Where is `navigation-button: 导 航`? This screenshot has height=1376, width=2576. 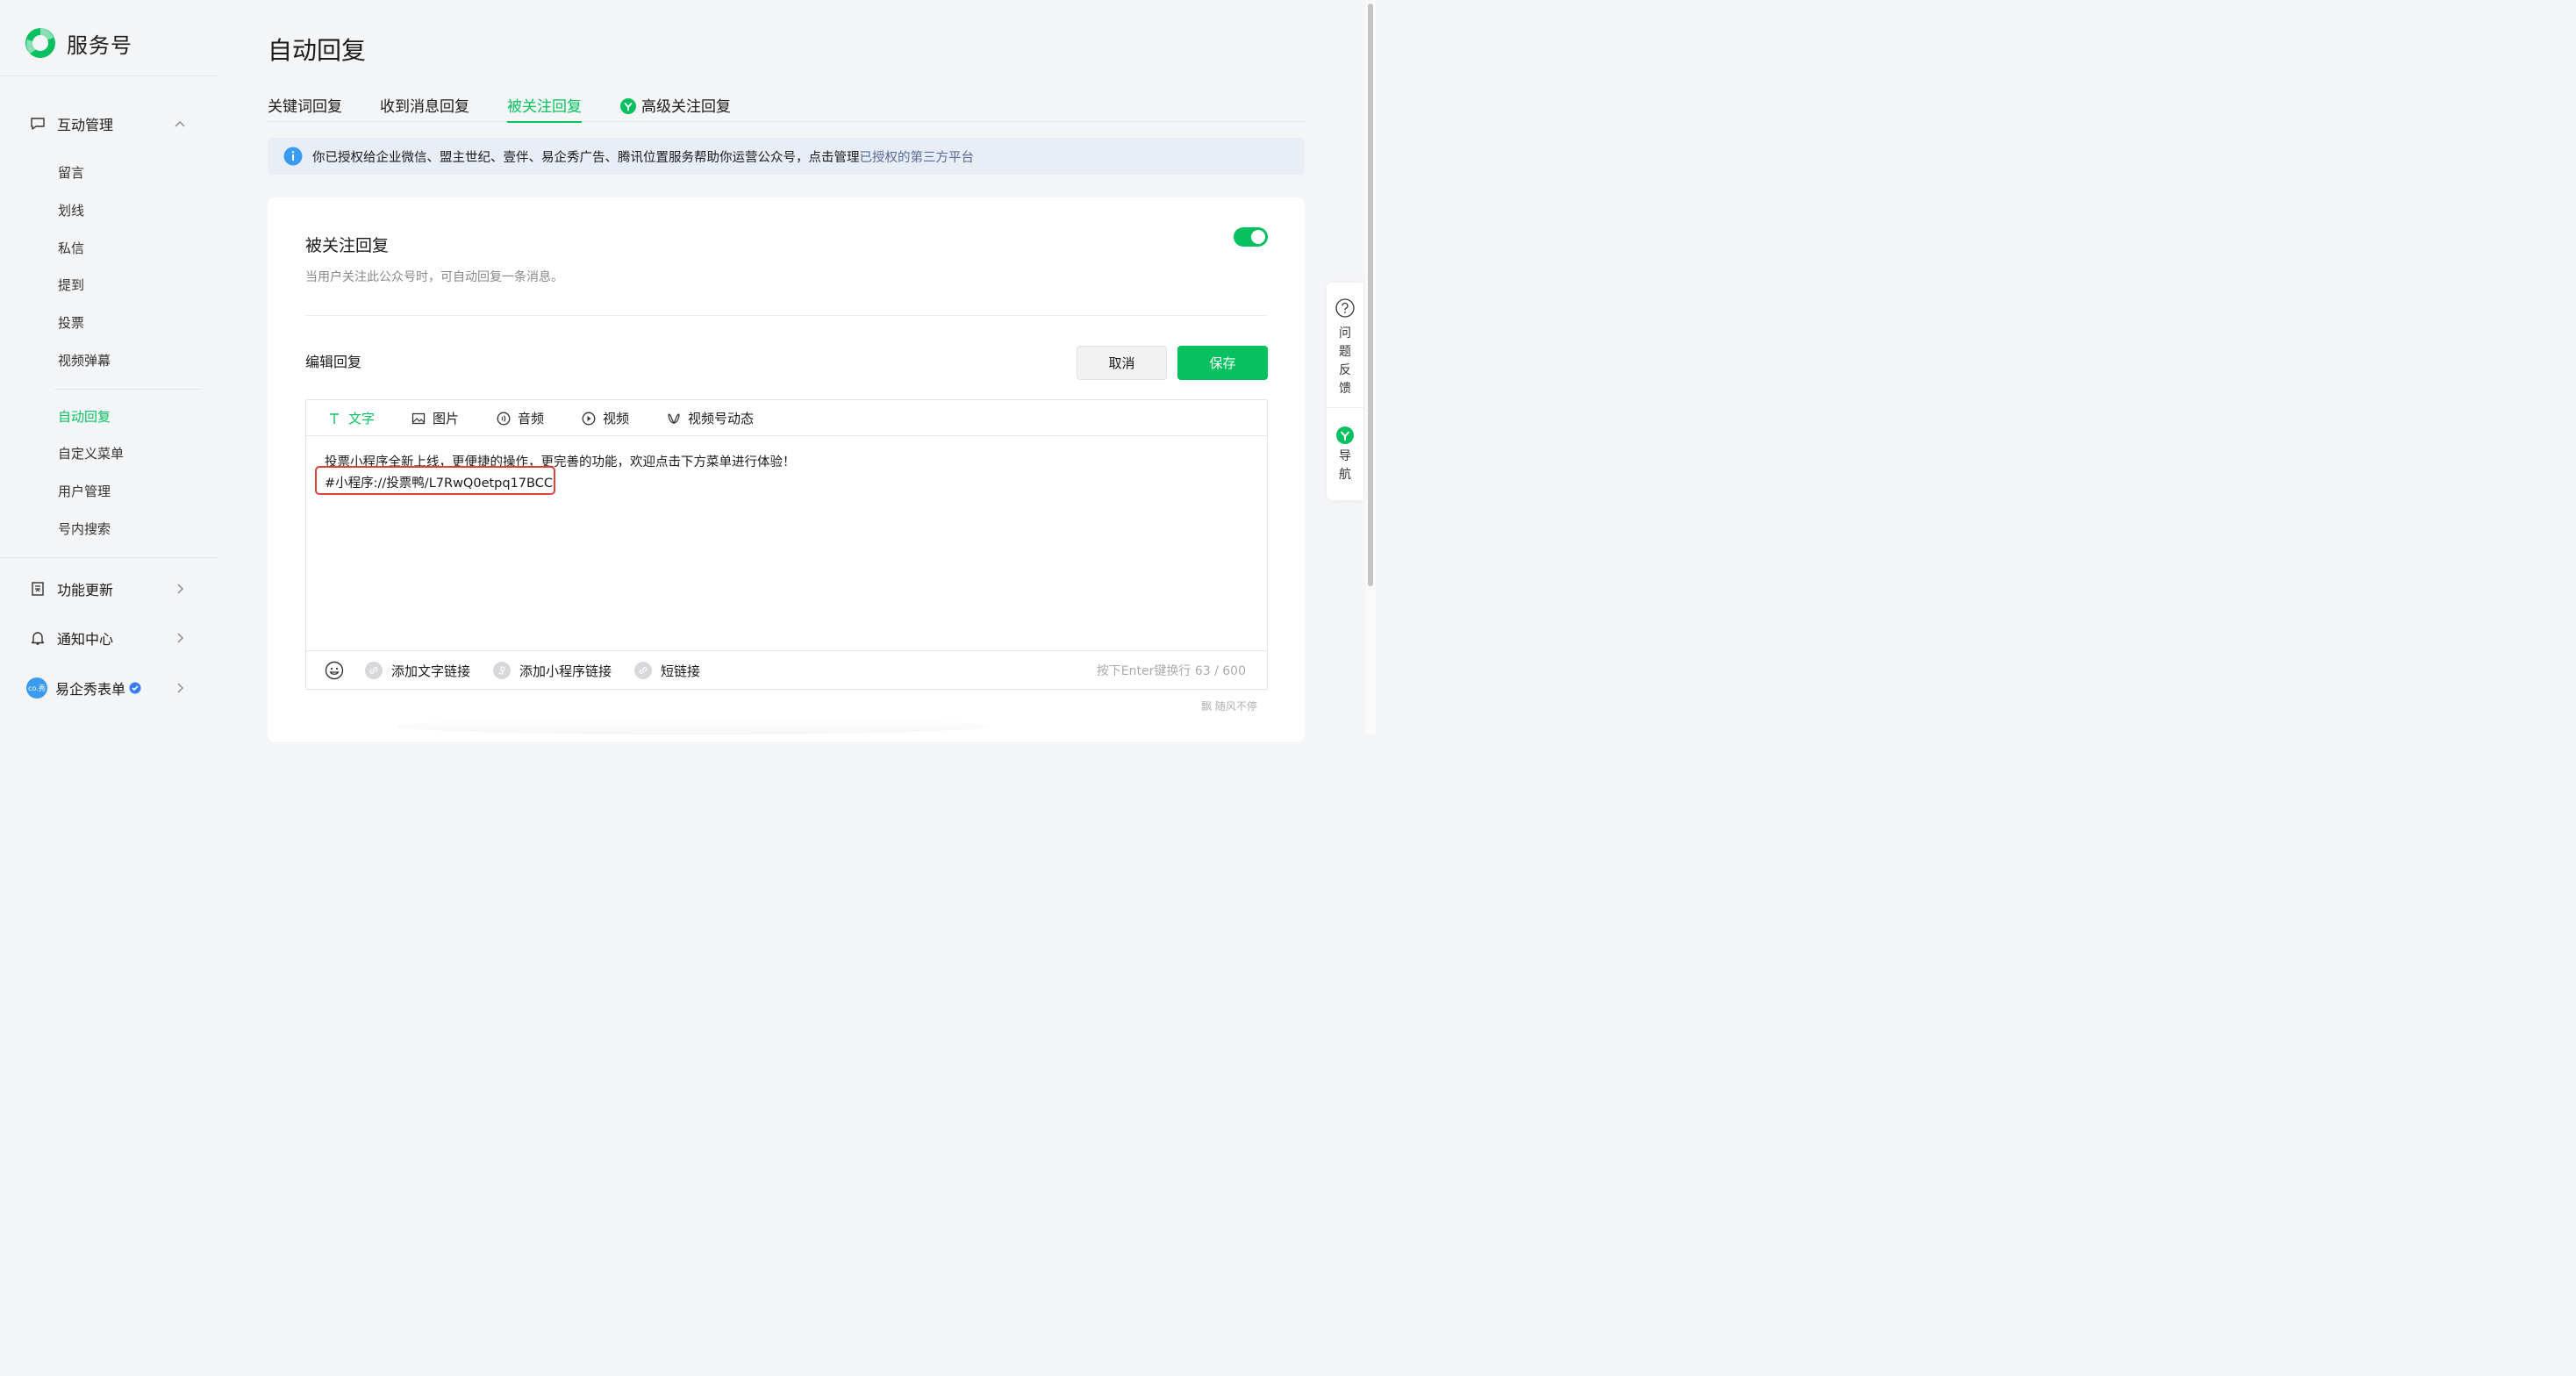
navigation-button: 导 航 is located at coordinates (1345, 455).